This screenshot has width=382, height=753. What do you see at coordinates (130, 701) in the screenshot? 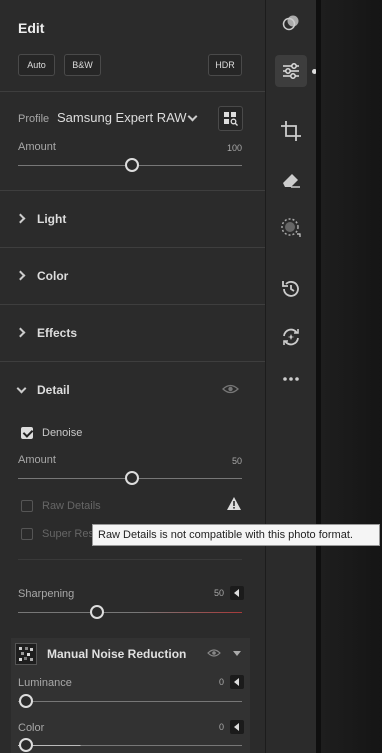
I see `luminance-slider` at bounding box center [130, 701].